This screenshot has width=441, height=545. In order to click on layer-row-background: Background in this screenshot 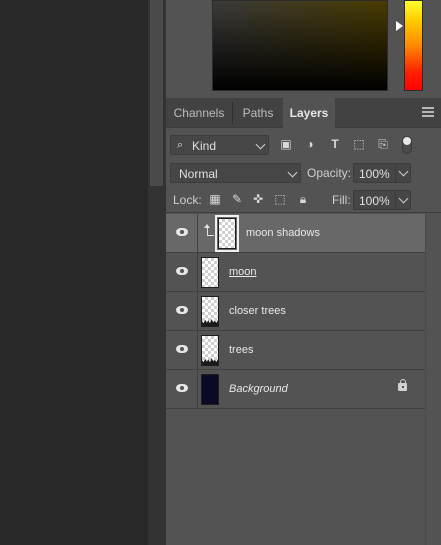, I will do `click(303, 389)`.